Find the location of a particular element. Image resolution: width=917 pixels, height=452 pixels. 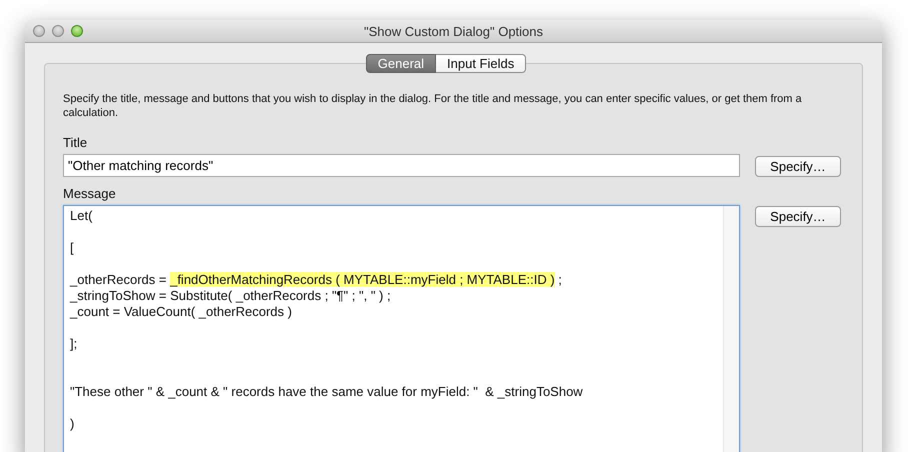

code-text: ; is located at coordinates (559, 279).